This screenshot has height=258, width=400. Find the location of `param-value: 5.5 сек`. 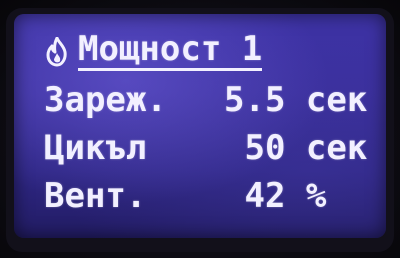

param-value: 5.5 сек is located at coordinates (296, 100).